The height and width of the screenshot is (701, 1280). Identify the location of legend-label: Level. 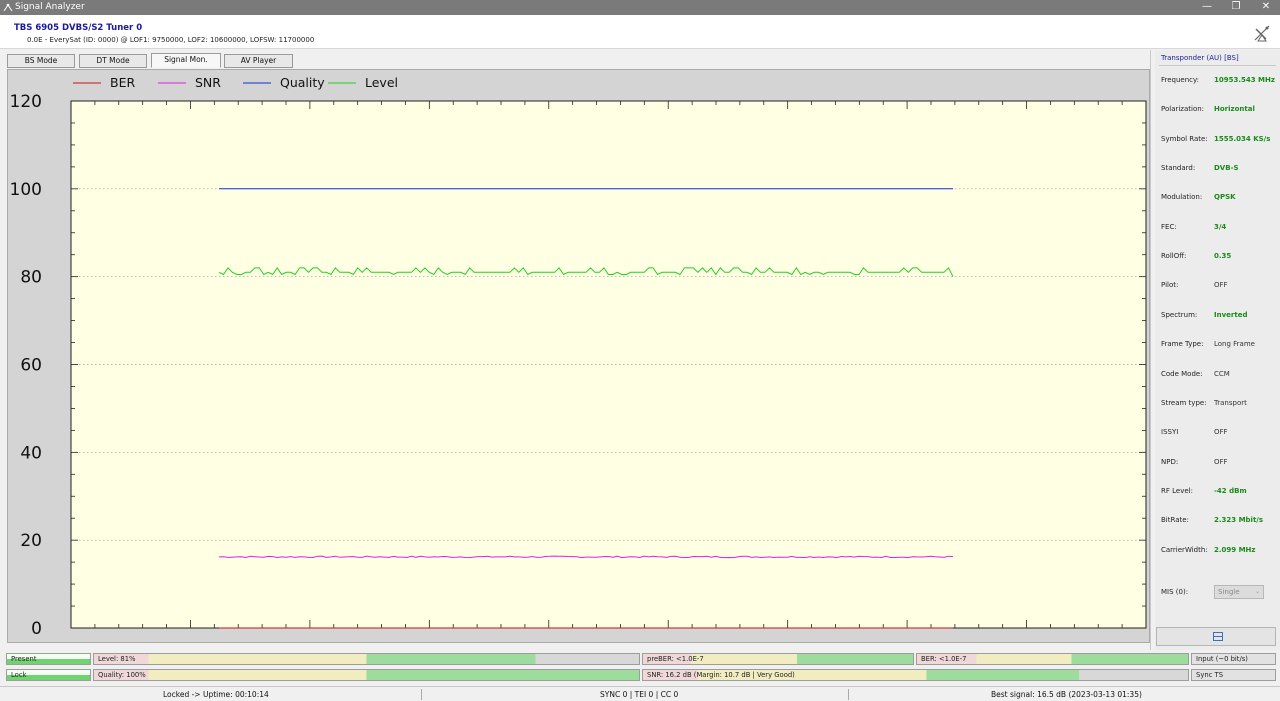
(381, 82).